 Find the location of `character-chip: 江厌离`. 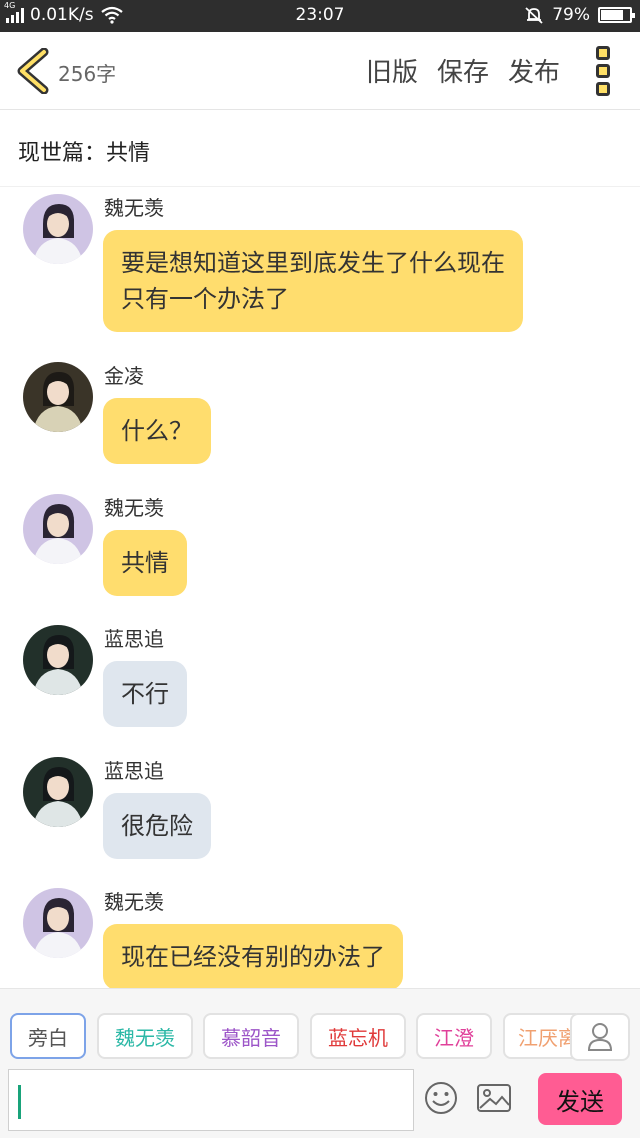

character-chip: 江厌离 is located at coordinates (539, 1036).